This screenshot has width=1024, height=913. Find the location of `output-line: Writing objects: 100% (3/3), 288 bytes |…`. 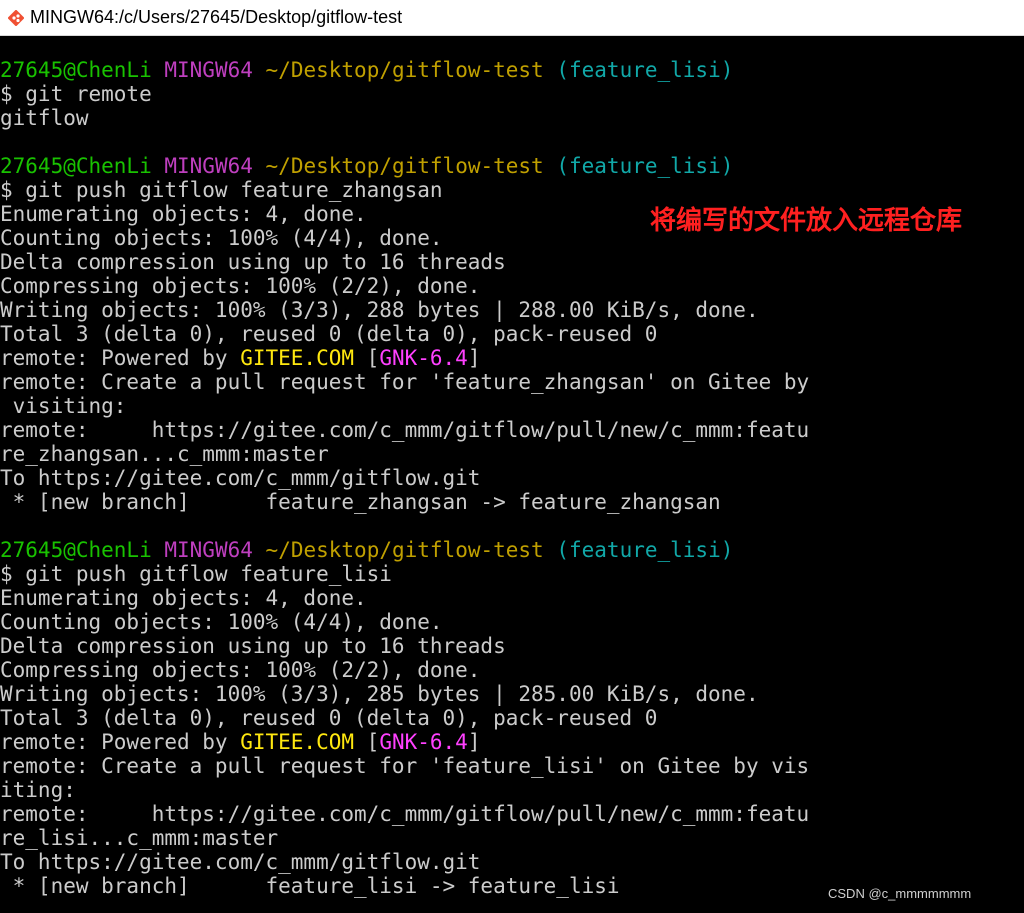

output-line: Writing objects: 100% (3/3), 288 bytes |… is located at coordinates (379, 310).